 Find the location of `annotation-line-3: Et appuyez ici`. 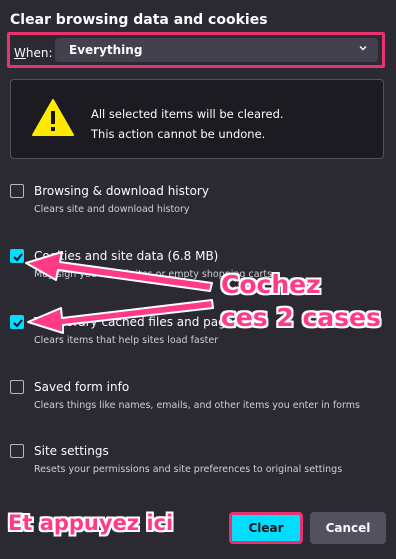

annotation-line-3: Et appuyez ici is located at coordinates (91, 523).